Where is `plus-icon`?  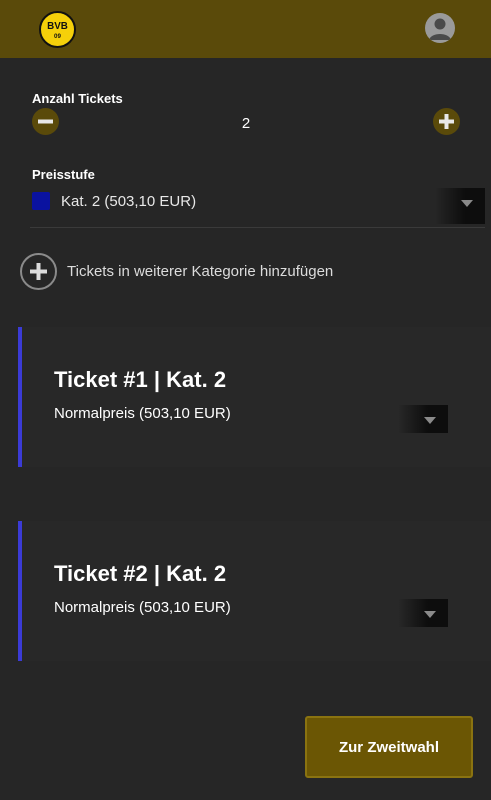 plus-icon is located at coordinates (446, 121).